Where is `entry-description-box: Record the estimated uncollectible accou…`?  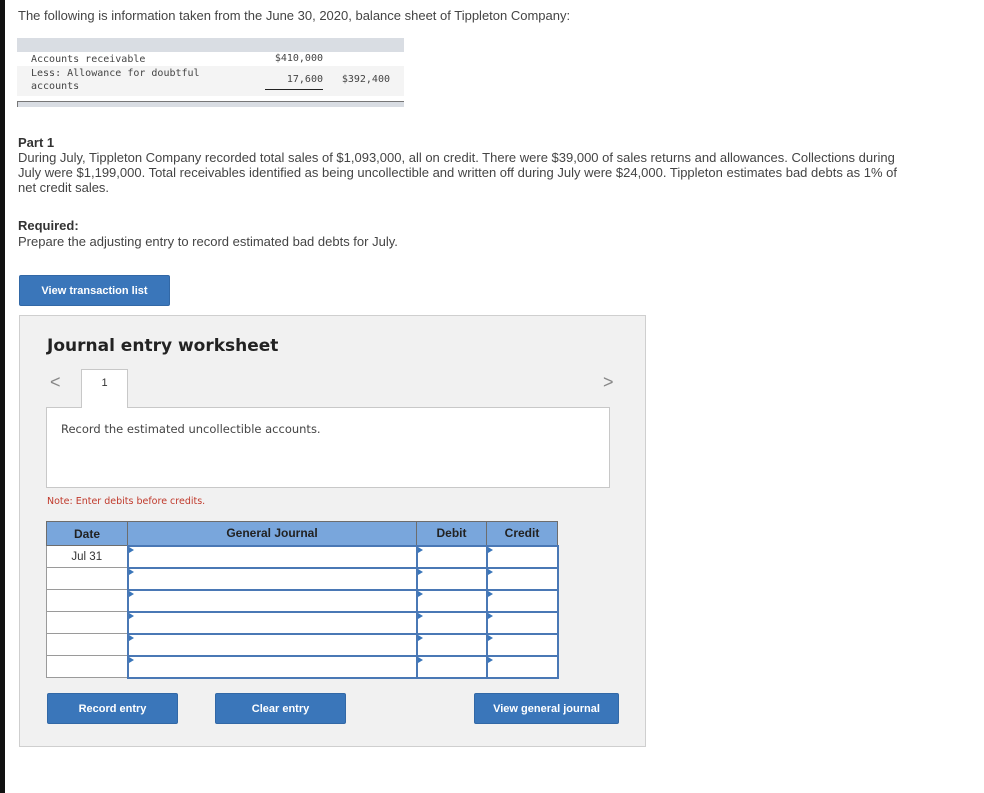
entry-description-box: Record the estimated uncollectible accou… is located at coordinates (328, 447).